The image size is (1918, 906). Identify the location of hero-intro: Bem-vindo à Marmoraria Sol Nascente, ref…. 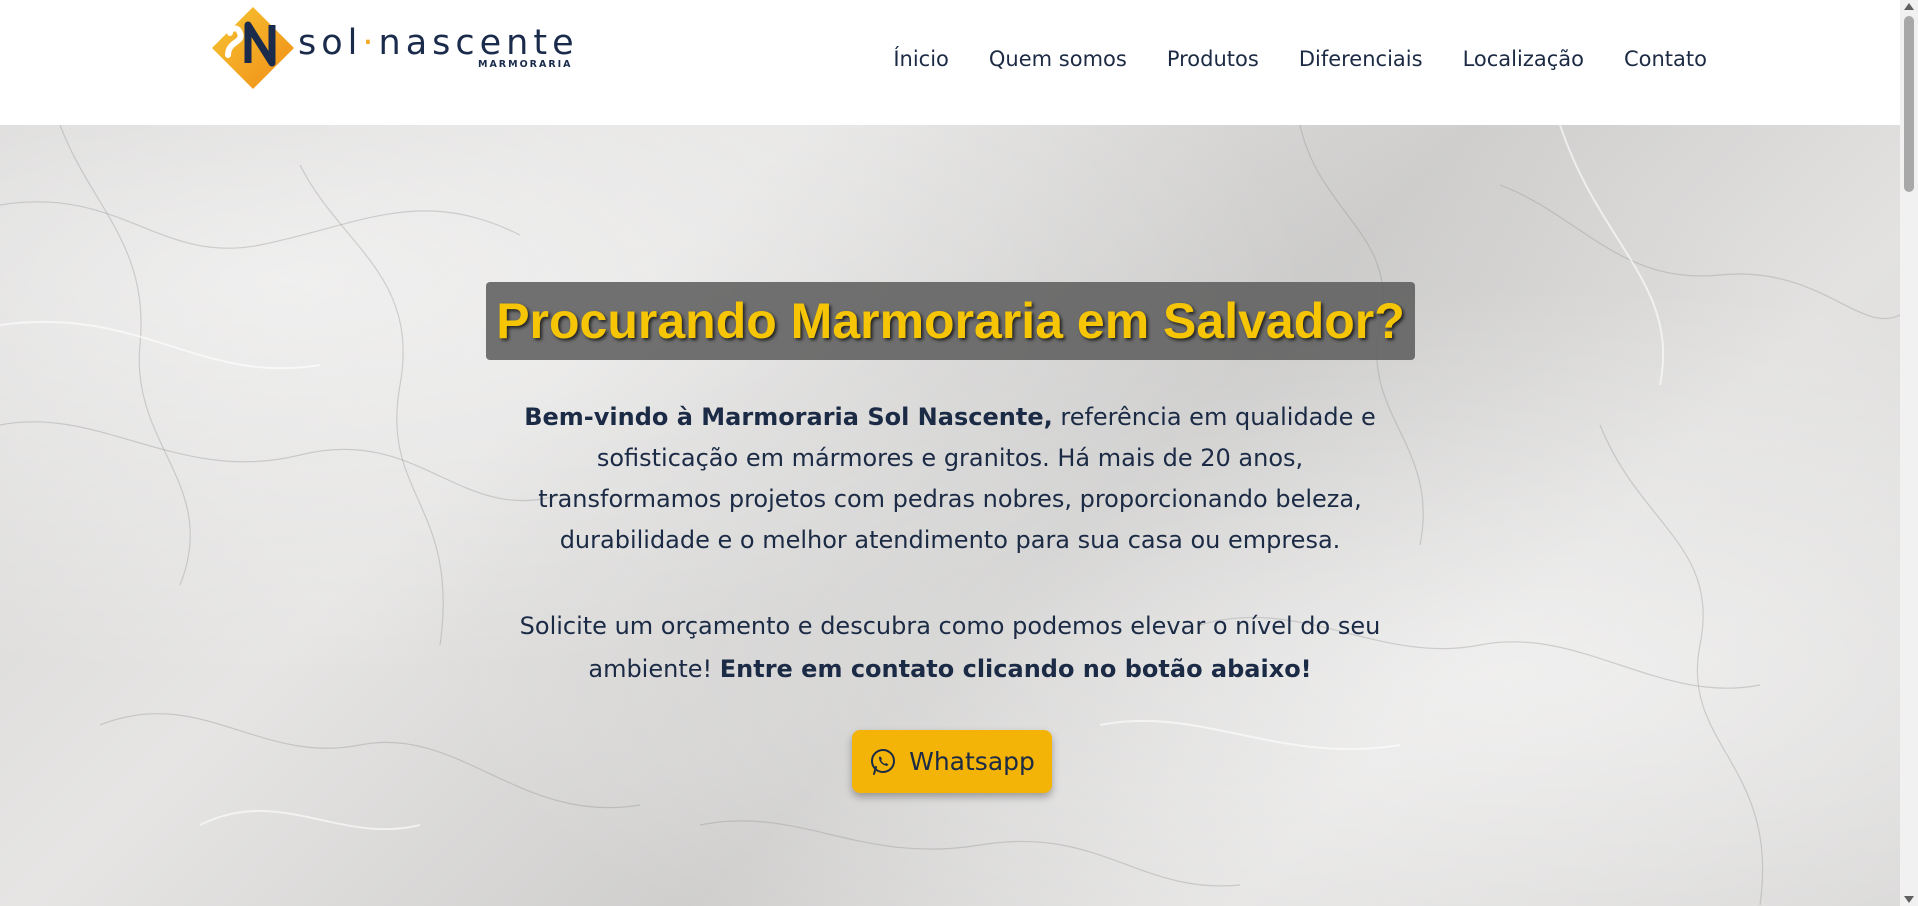
(950, 479).